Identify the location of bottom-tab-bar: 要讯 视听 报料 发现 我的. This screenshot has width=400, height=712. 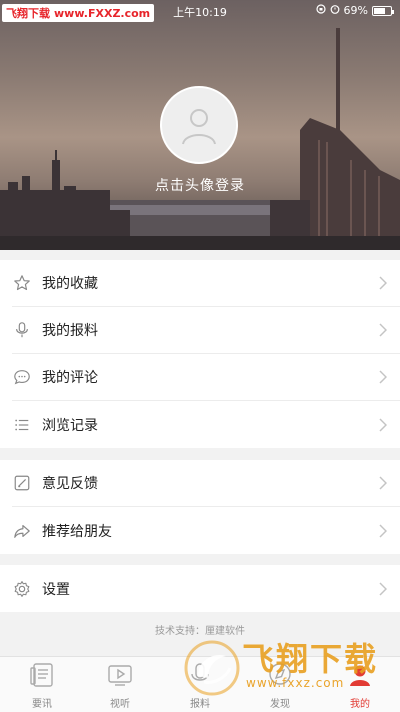
(200, 684).